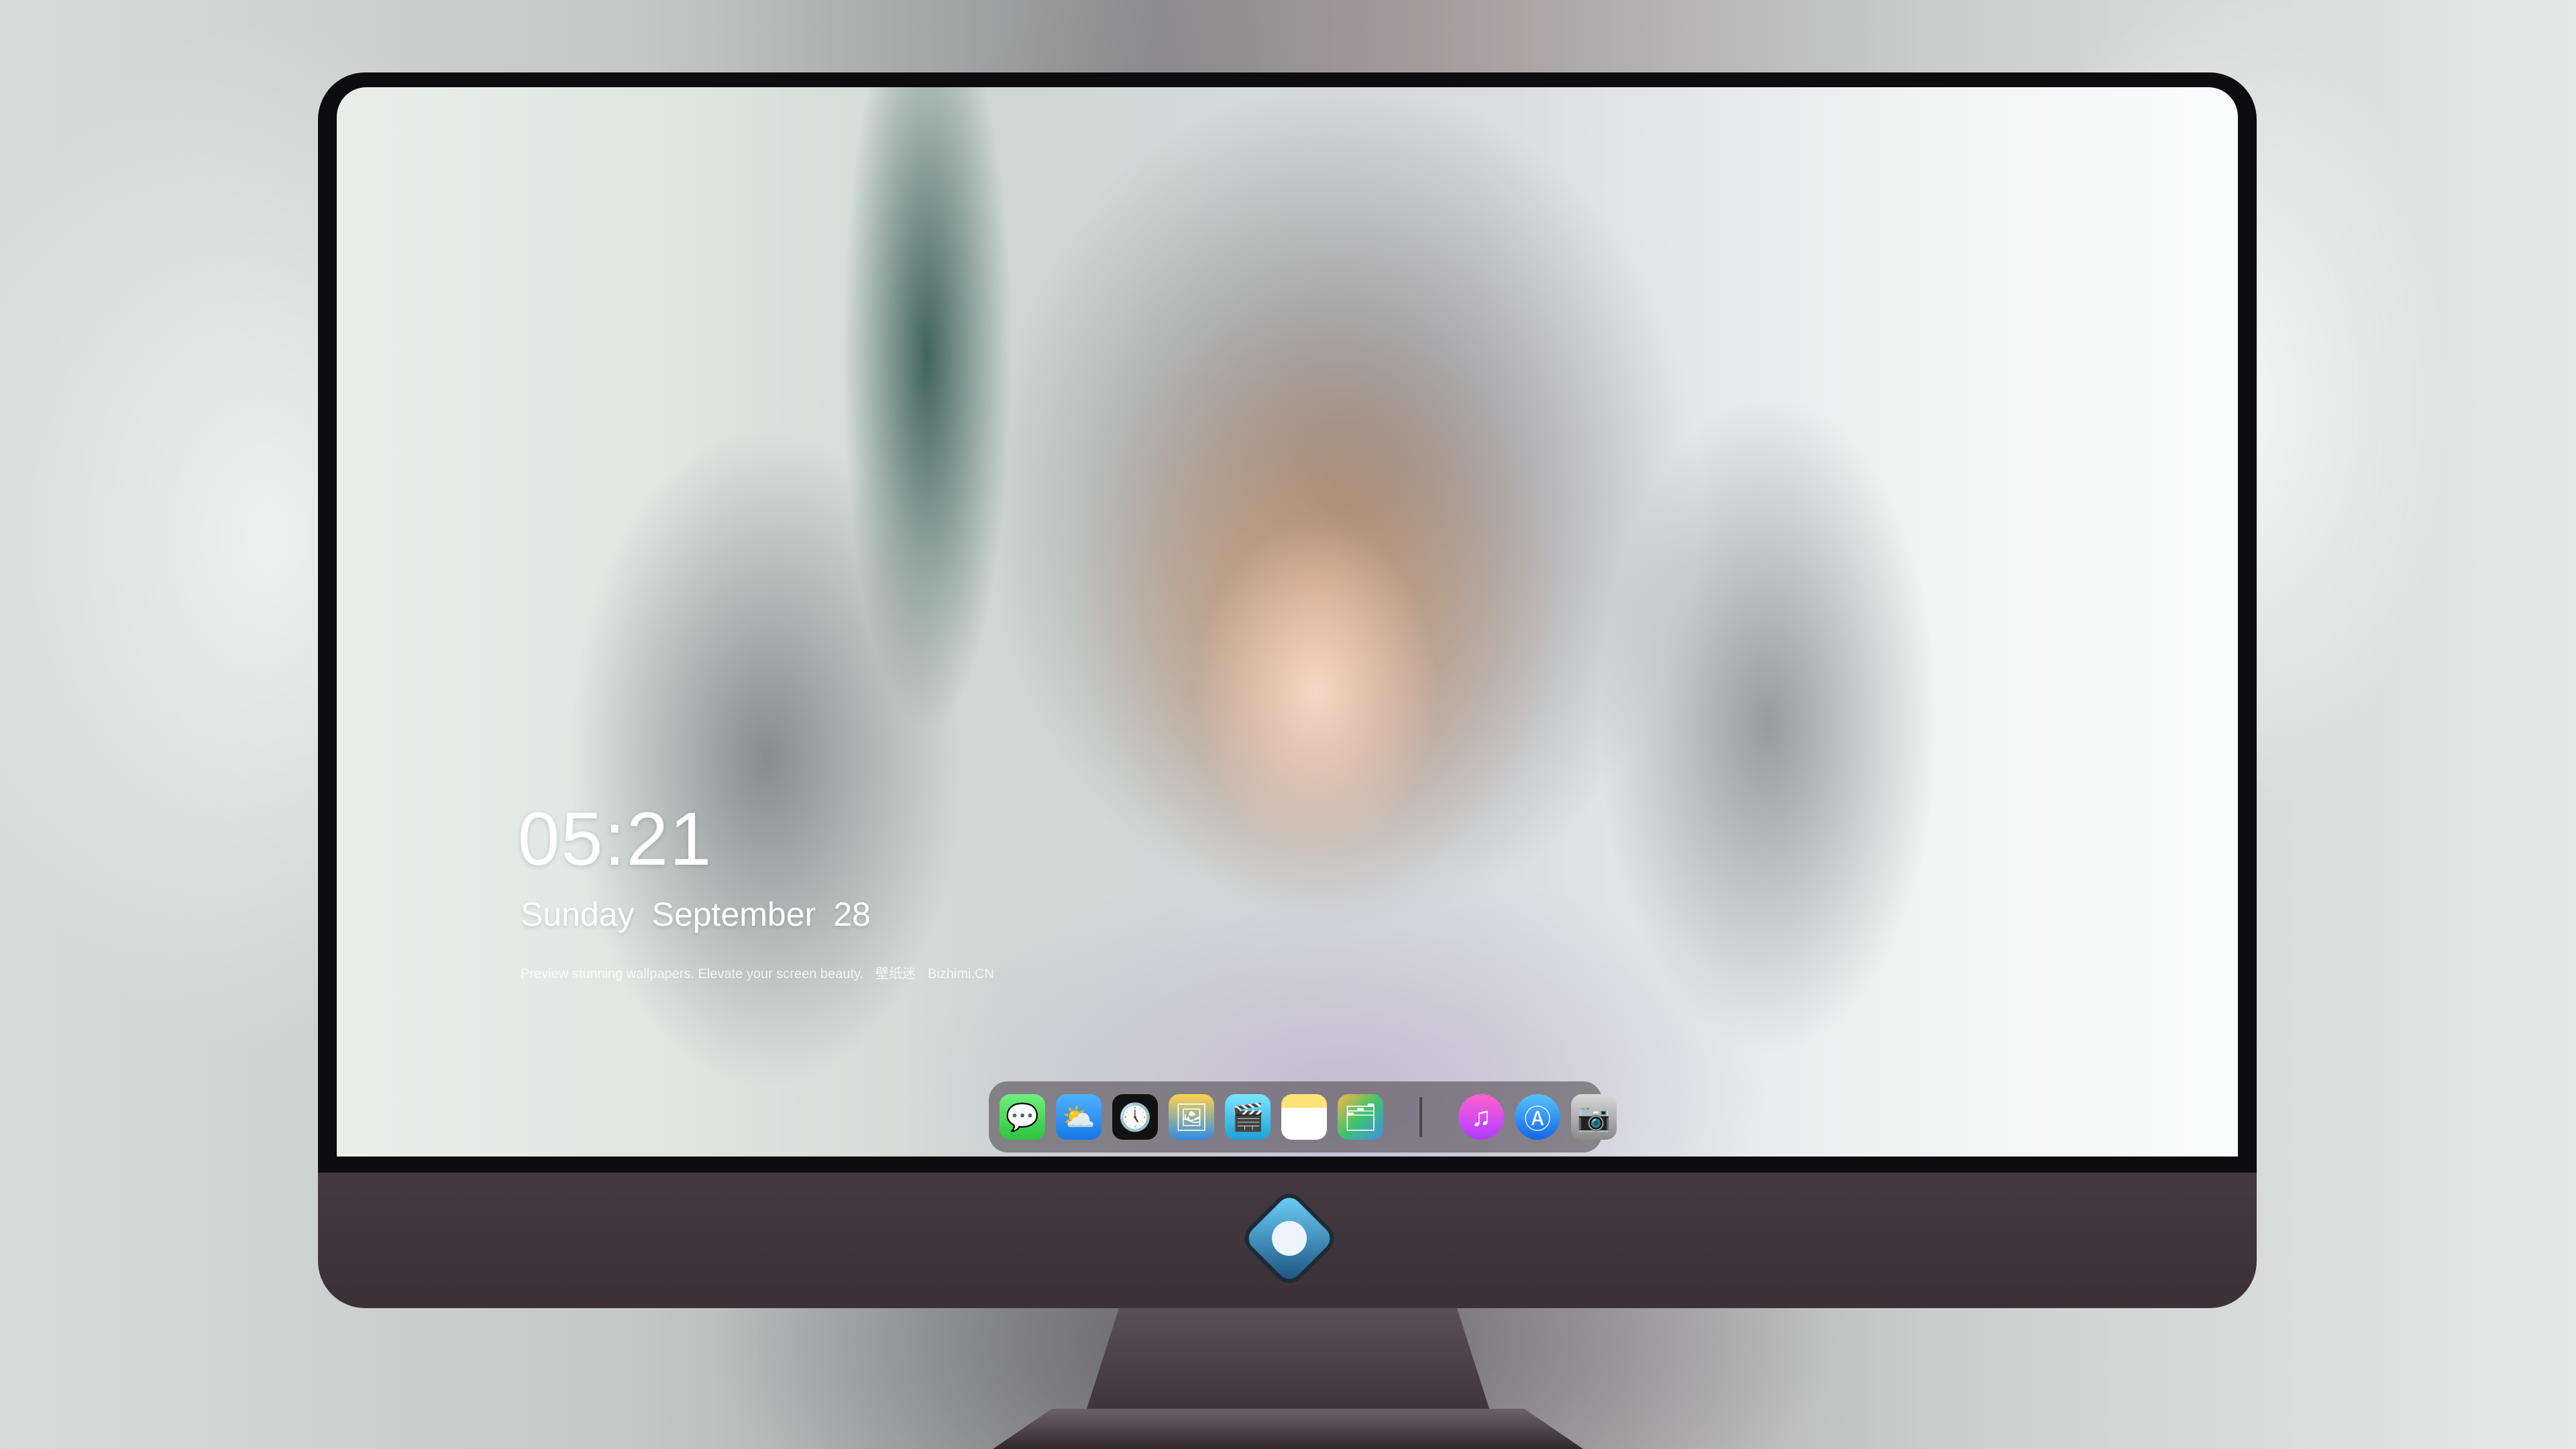 This screenshot has height=1449, width=2576. I want to click on stand-base, so click(1288, 1429).